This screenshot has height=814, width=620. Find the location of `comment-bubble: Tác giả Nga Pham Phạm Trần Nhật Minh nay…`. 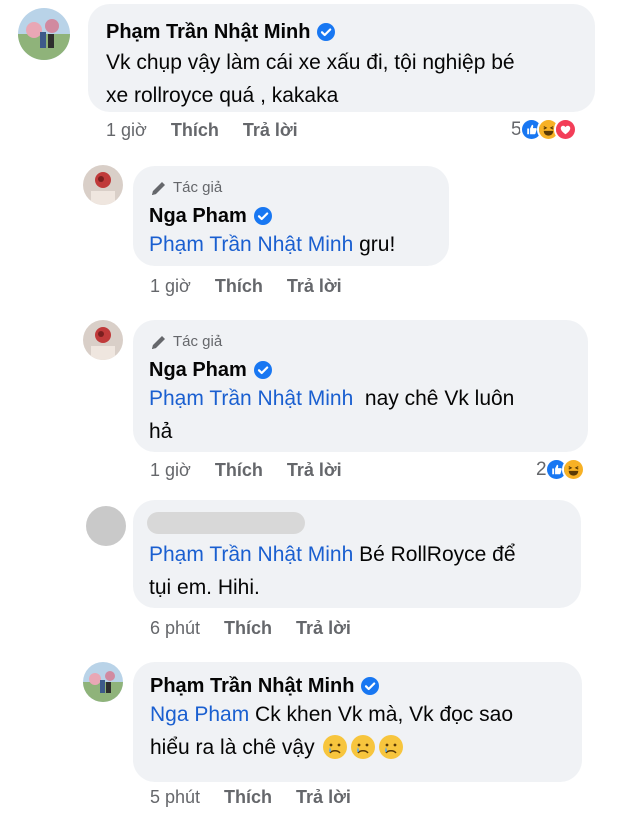

comment-bubble: Tác giả Nga Pham Phạm Trần Nhật Minh nay… is located at coordinates (360, 386).